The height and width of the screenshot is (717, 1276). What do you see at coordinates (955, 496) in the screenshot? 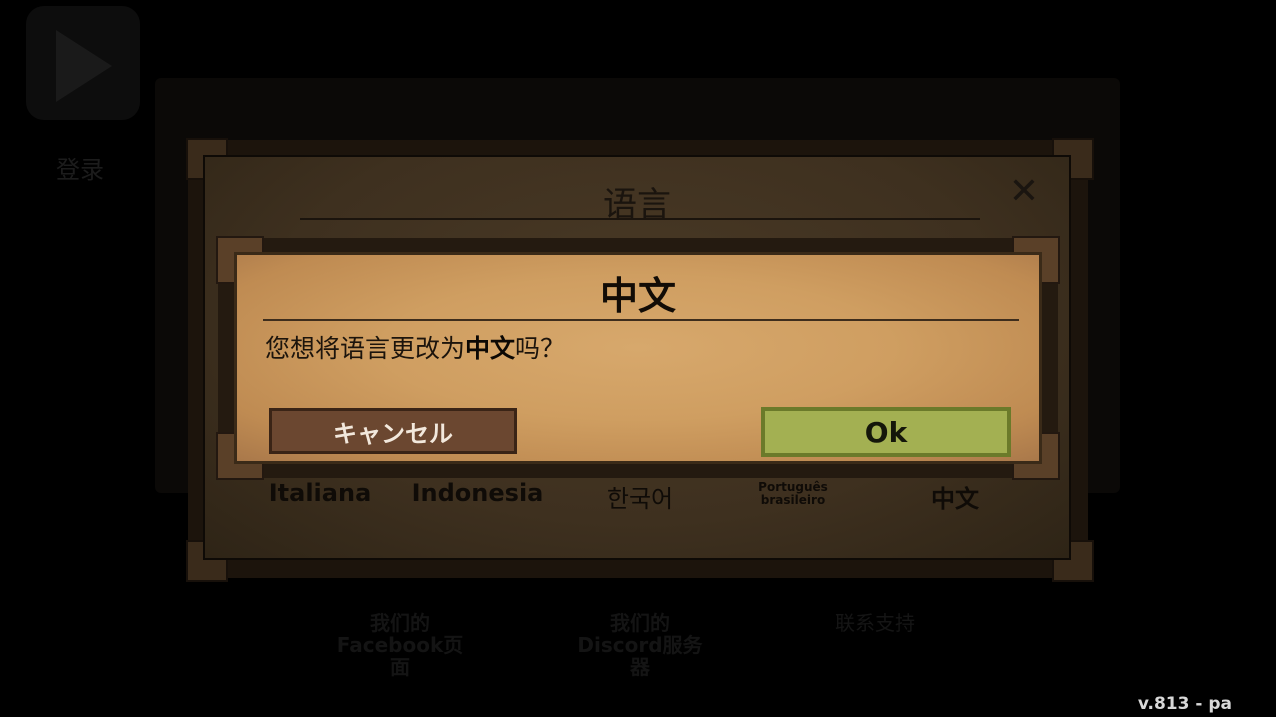
I see `language-option-chinese: 中文` at bounding box center [955, 496].